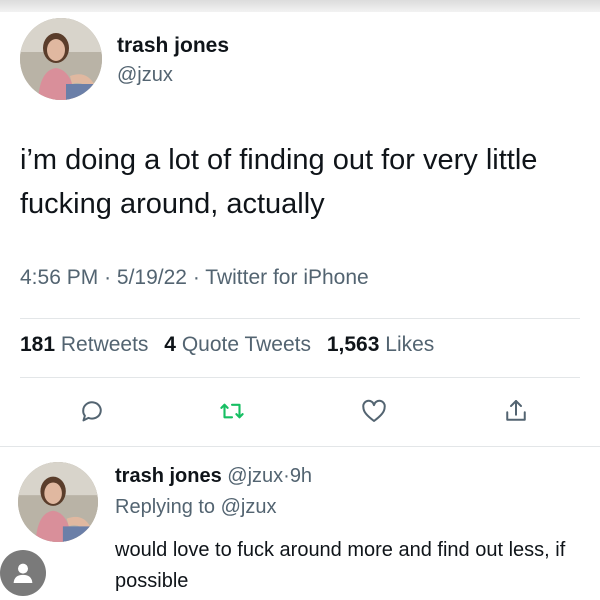 The height and width of the screenshot is (600, 600). I want to click on tweet-source: Twitter for iPhone, so click(286, 277).